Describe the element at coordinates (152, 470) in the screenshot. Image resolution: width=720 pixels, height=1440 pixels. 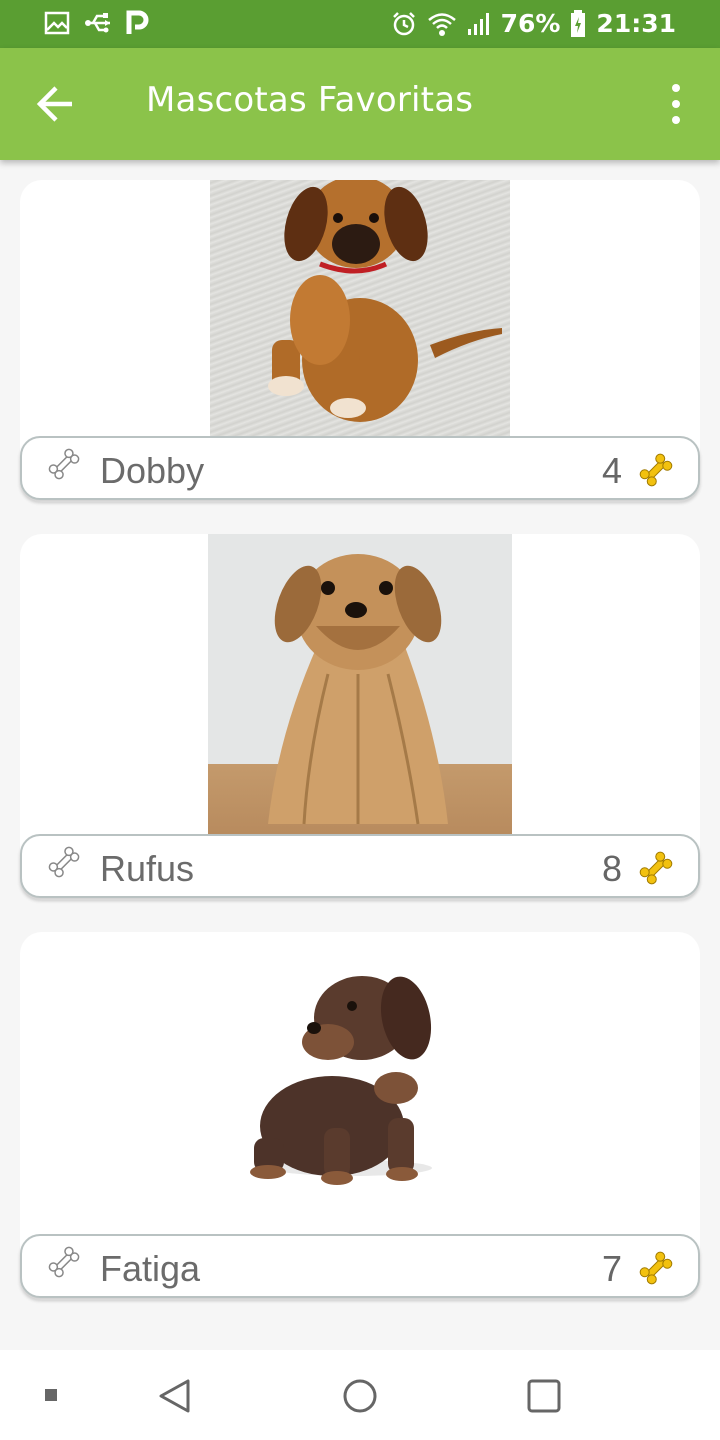
I see `pet-name: Dobby` at that location.